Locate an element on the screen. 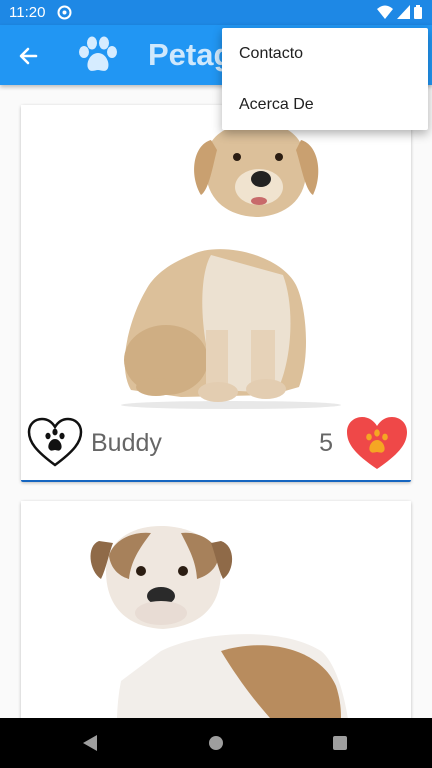 The width and height of the screenshot is (432, 768). overflow-menu: Contacto Acerca De is located at coordinates (325, 79).